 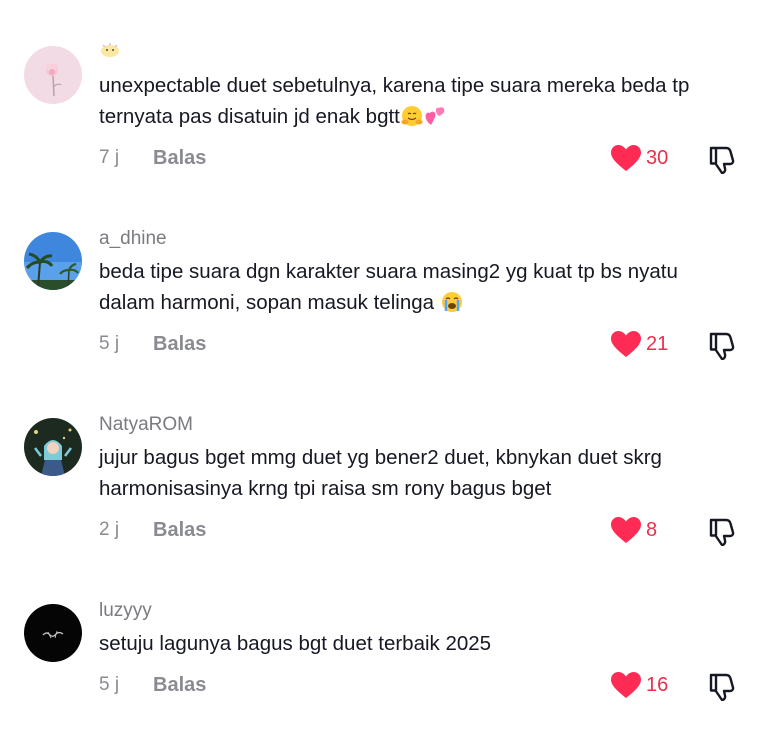 What do you see at coordinates (133, 239) in the screenshot?
I see `comment-username: a_dhine` at bounding box center [133, 239].